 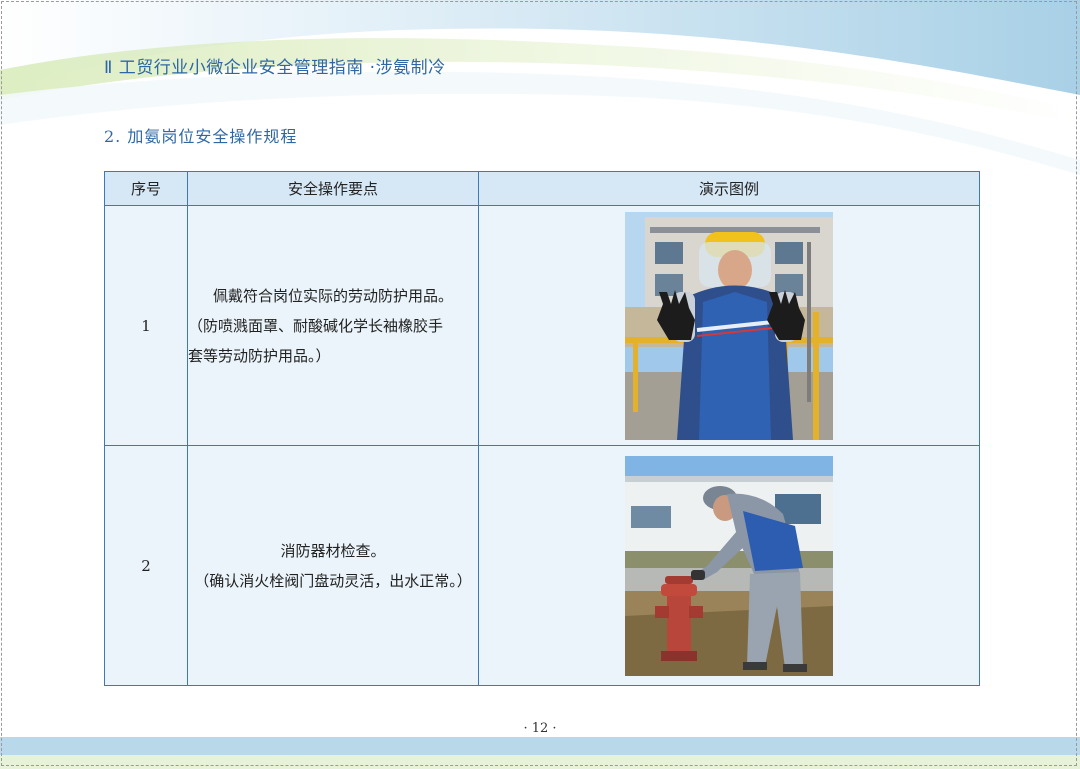 I want to click on document-header-title: Ⅱ 工贸行业小微企业安全管理指南 ·涉氨制冷, so click(x=275, y=68).